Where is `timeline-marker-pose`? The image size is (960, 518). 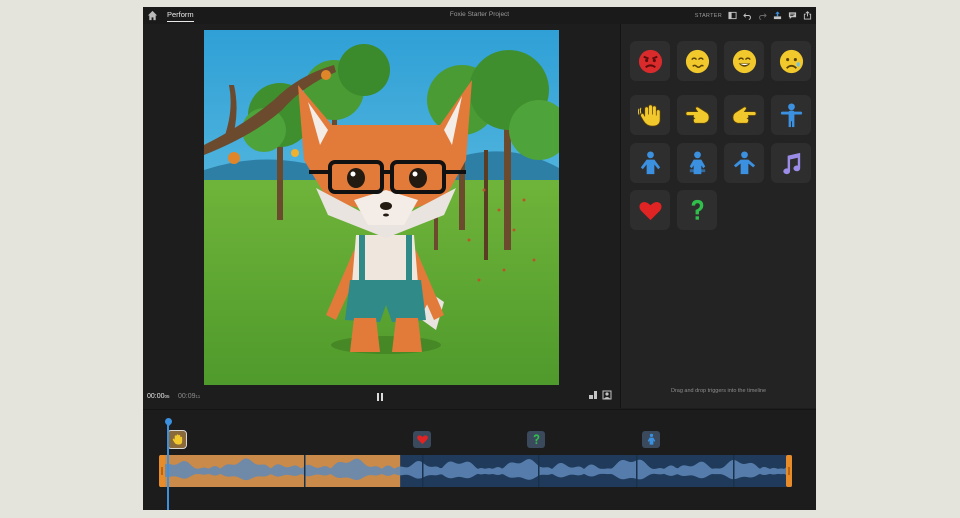 timeline-marker-pose is located at coordinates (651, 439).